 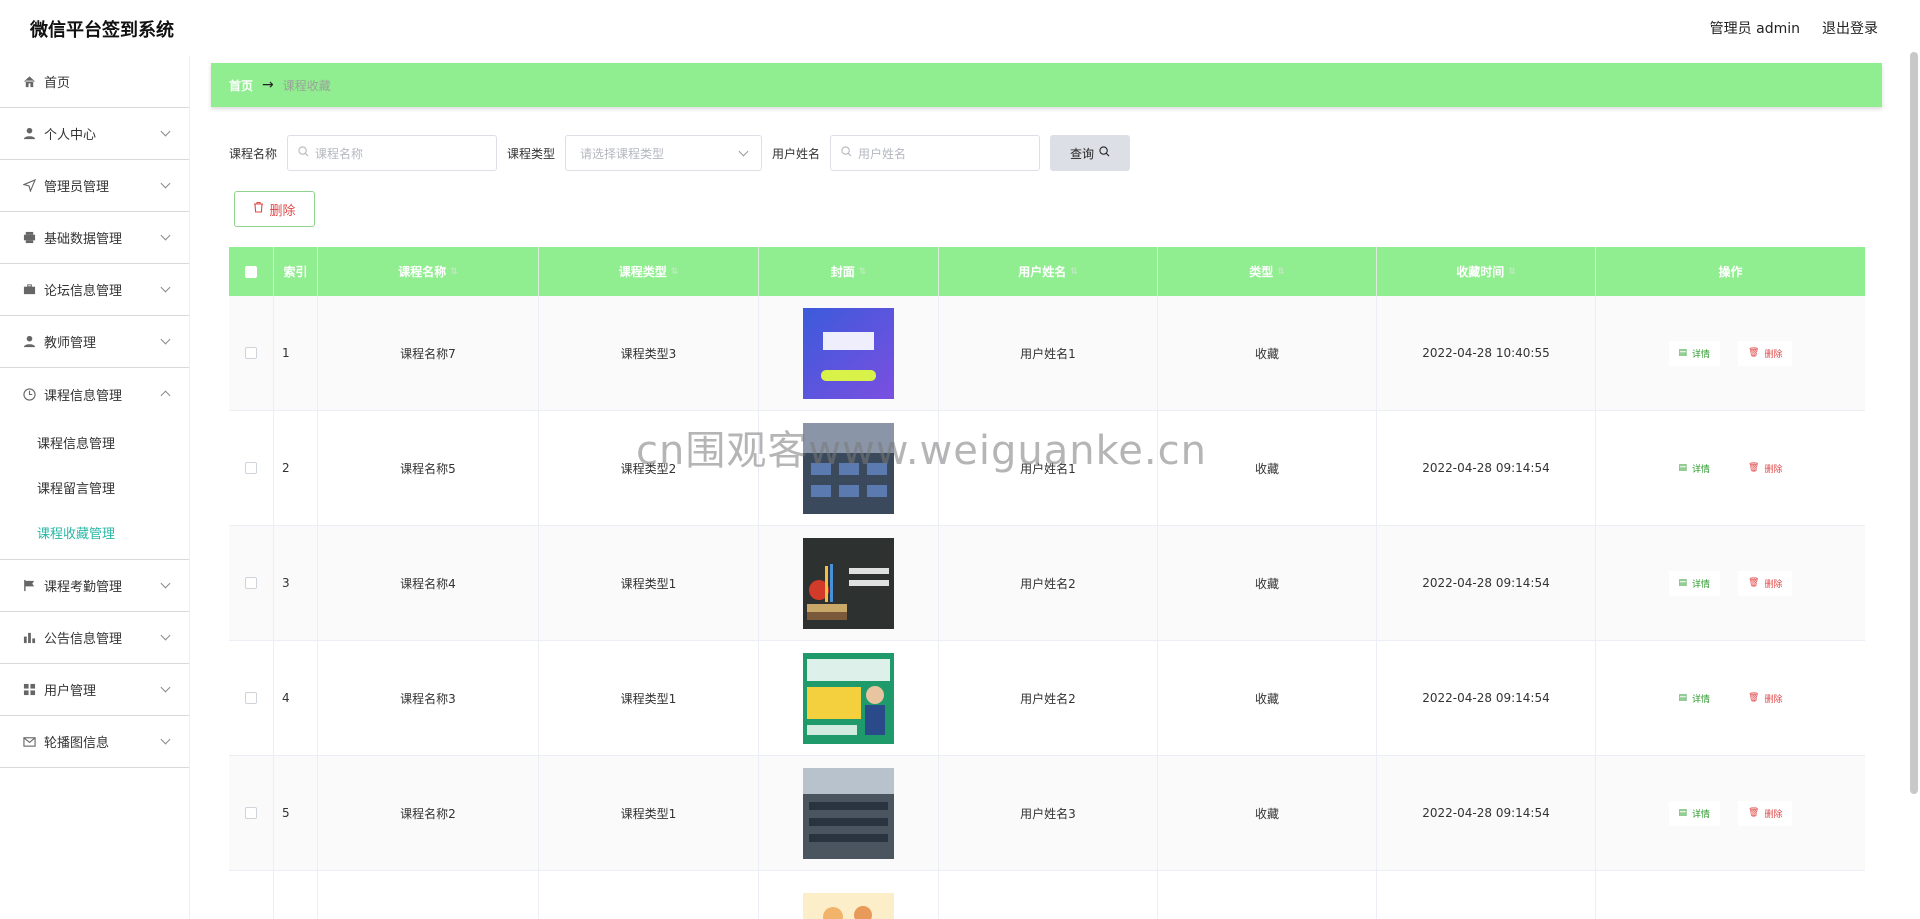 What do you see at coordinates (29, 238) in the screenshot?
I see `printer-icon` at bounding box center [29, 238].